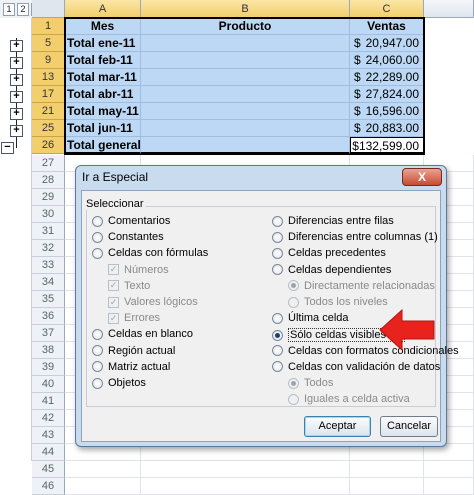 The width and height of the screenshot is (474, 495). Describe the element at coordinates (387, 9) in the screenshot. I see `column-header-c: C` at that location.